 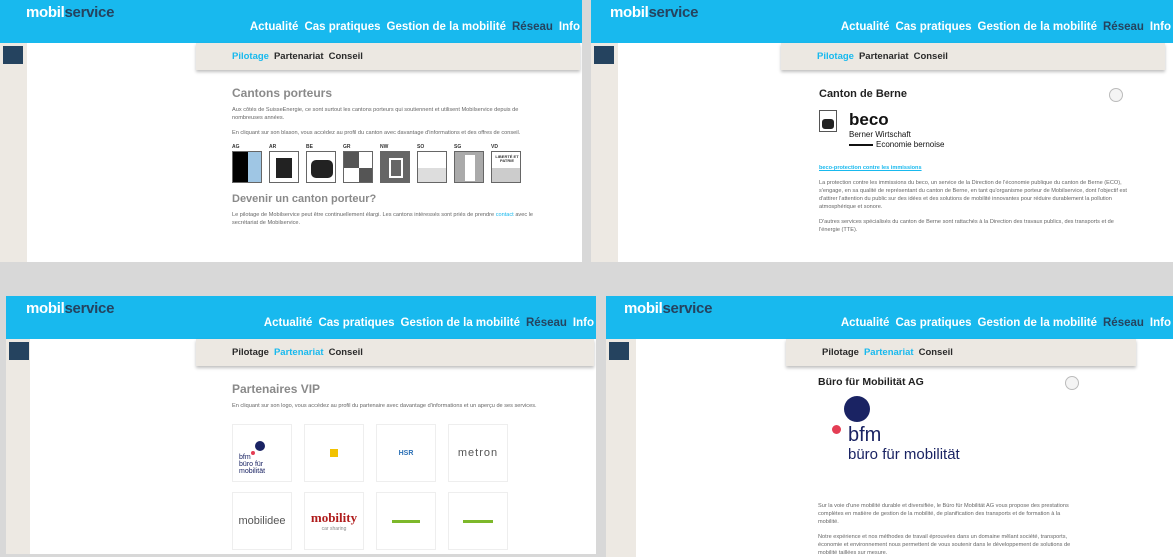 I want to click on page-title: Büro für Mobilität AG, so click(x=871, y=382).